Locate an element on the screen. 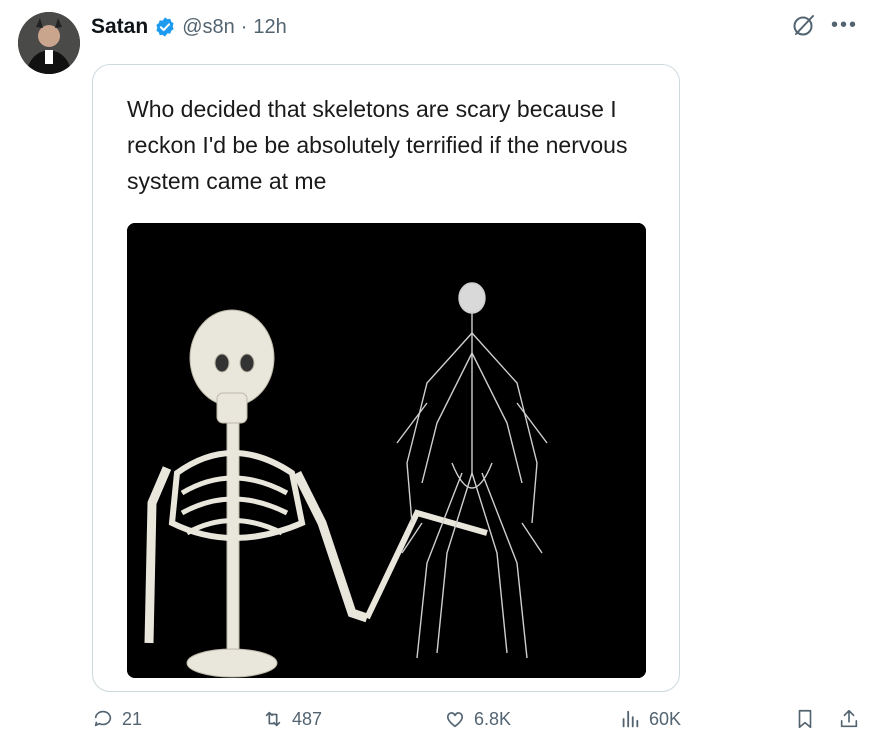  more-icon: ••• is located at coordinates (844, 25).